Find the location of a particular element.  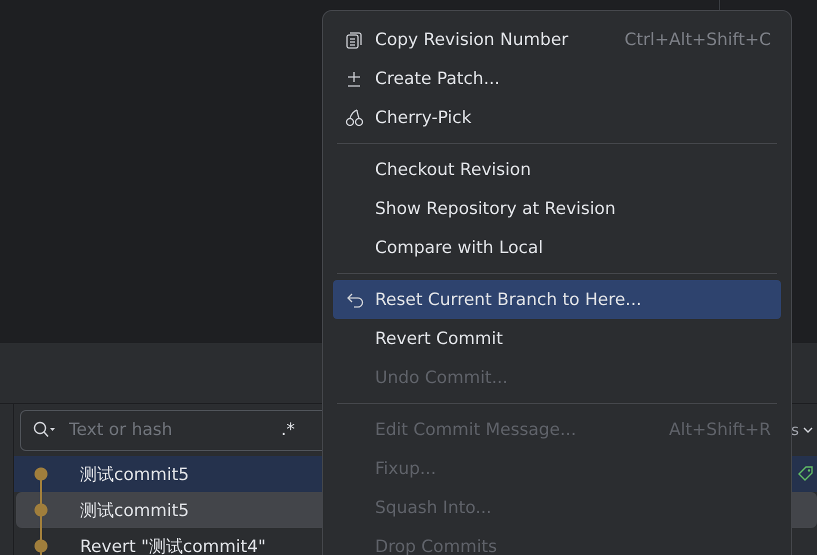

shortcut-text: Alt+Shift+R is located at coordinates (720, 430).